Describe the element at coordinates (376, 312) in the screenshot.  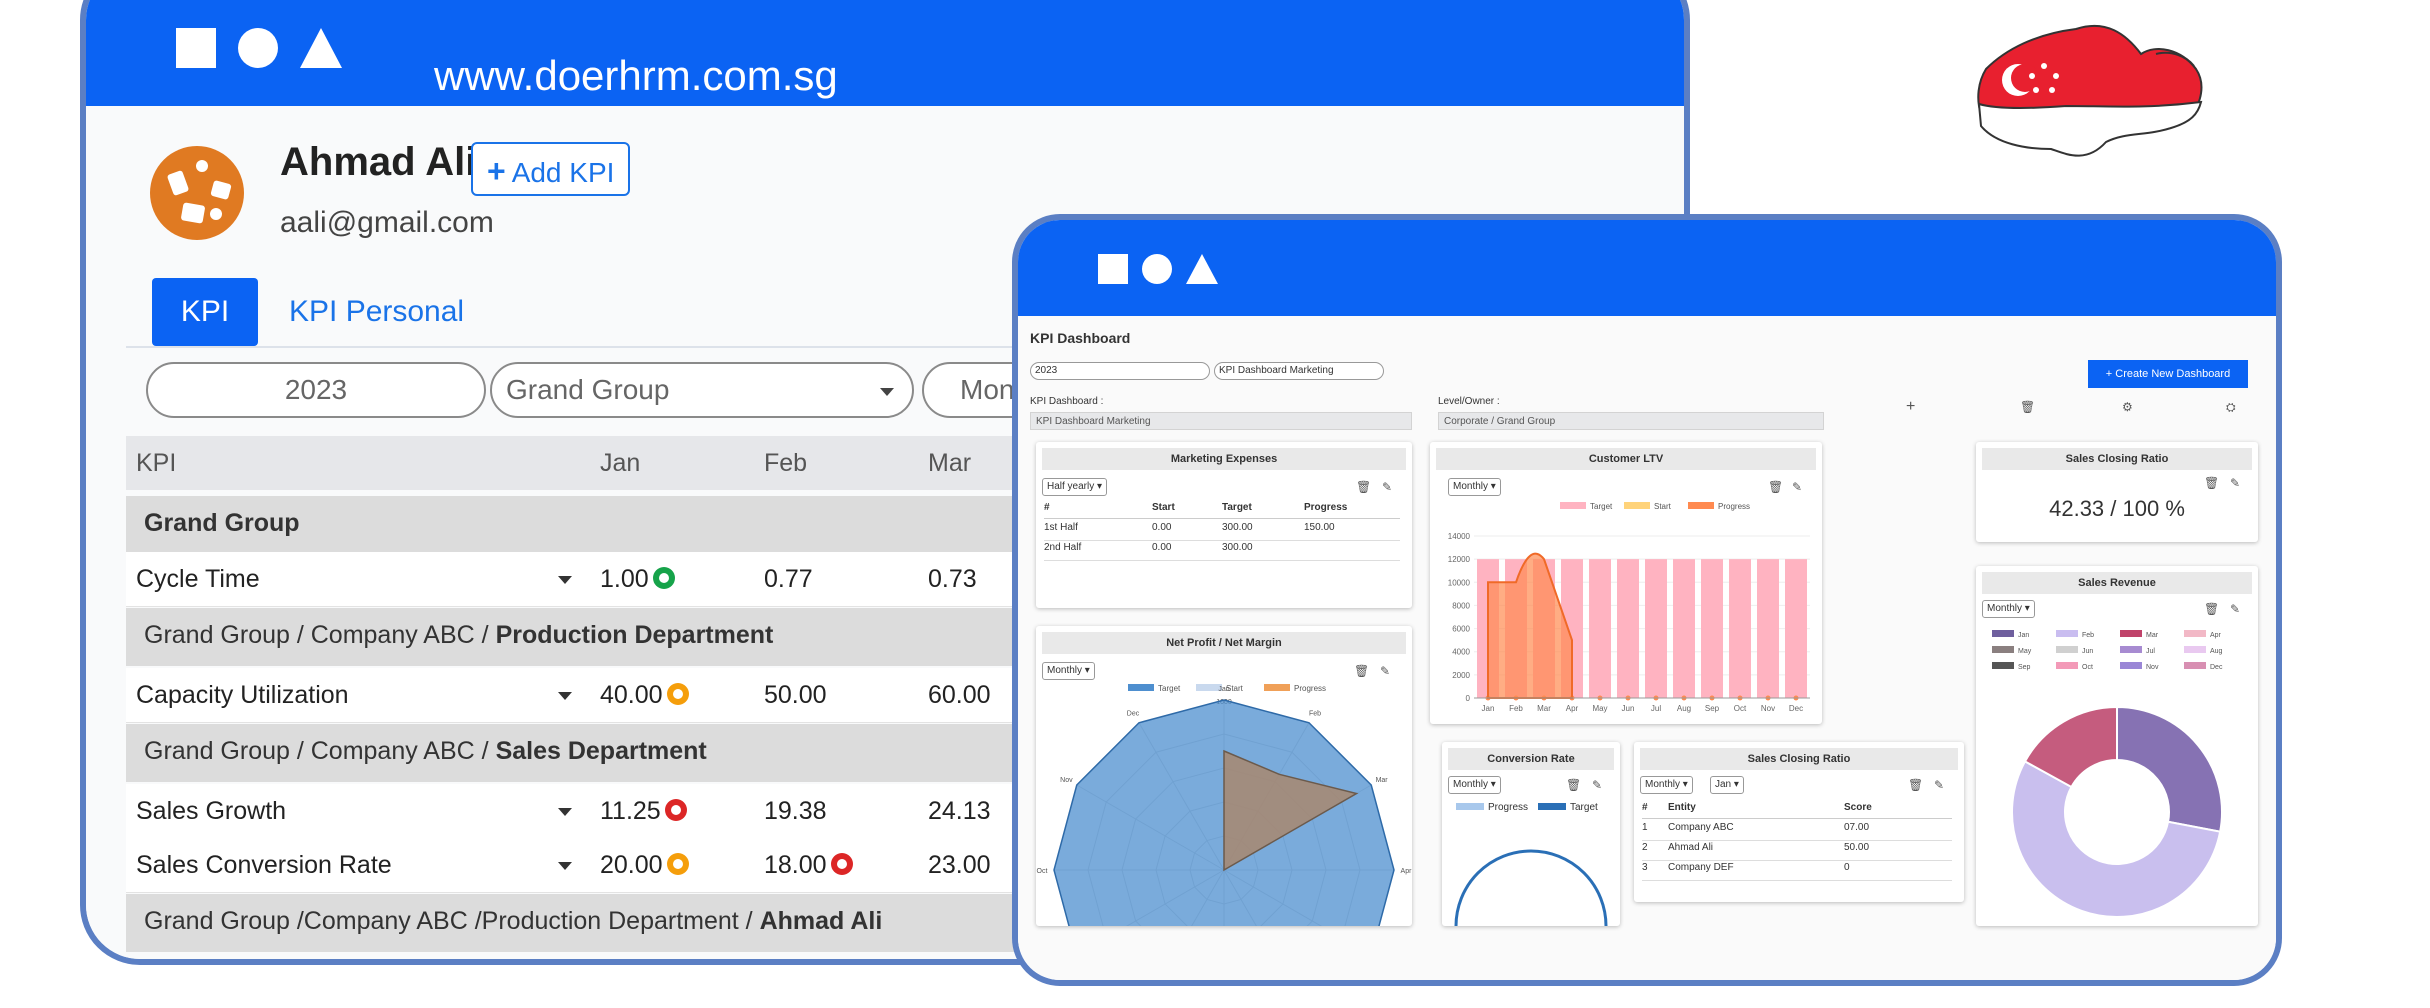
I see `tab-kpi-personal: KPI Personal` at that location.